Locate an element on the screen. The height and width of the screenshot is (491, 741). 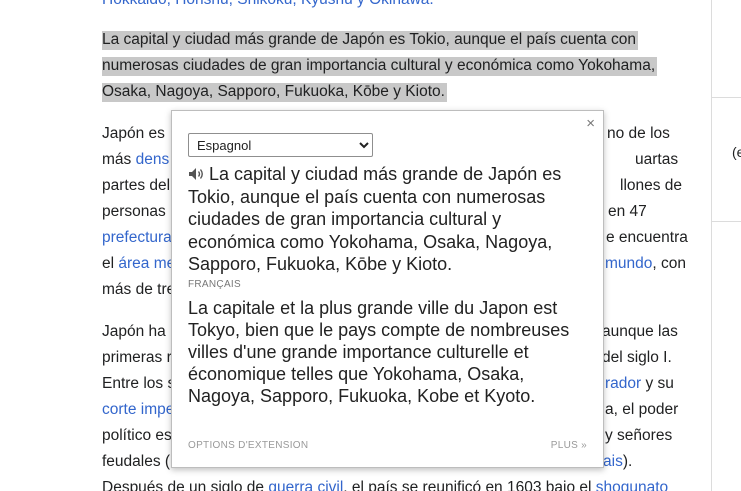
imperial-court-link: corte impe is located at coordinates (138, 409).